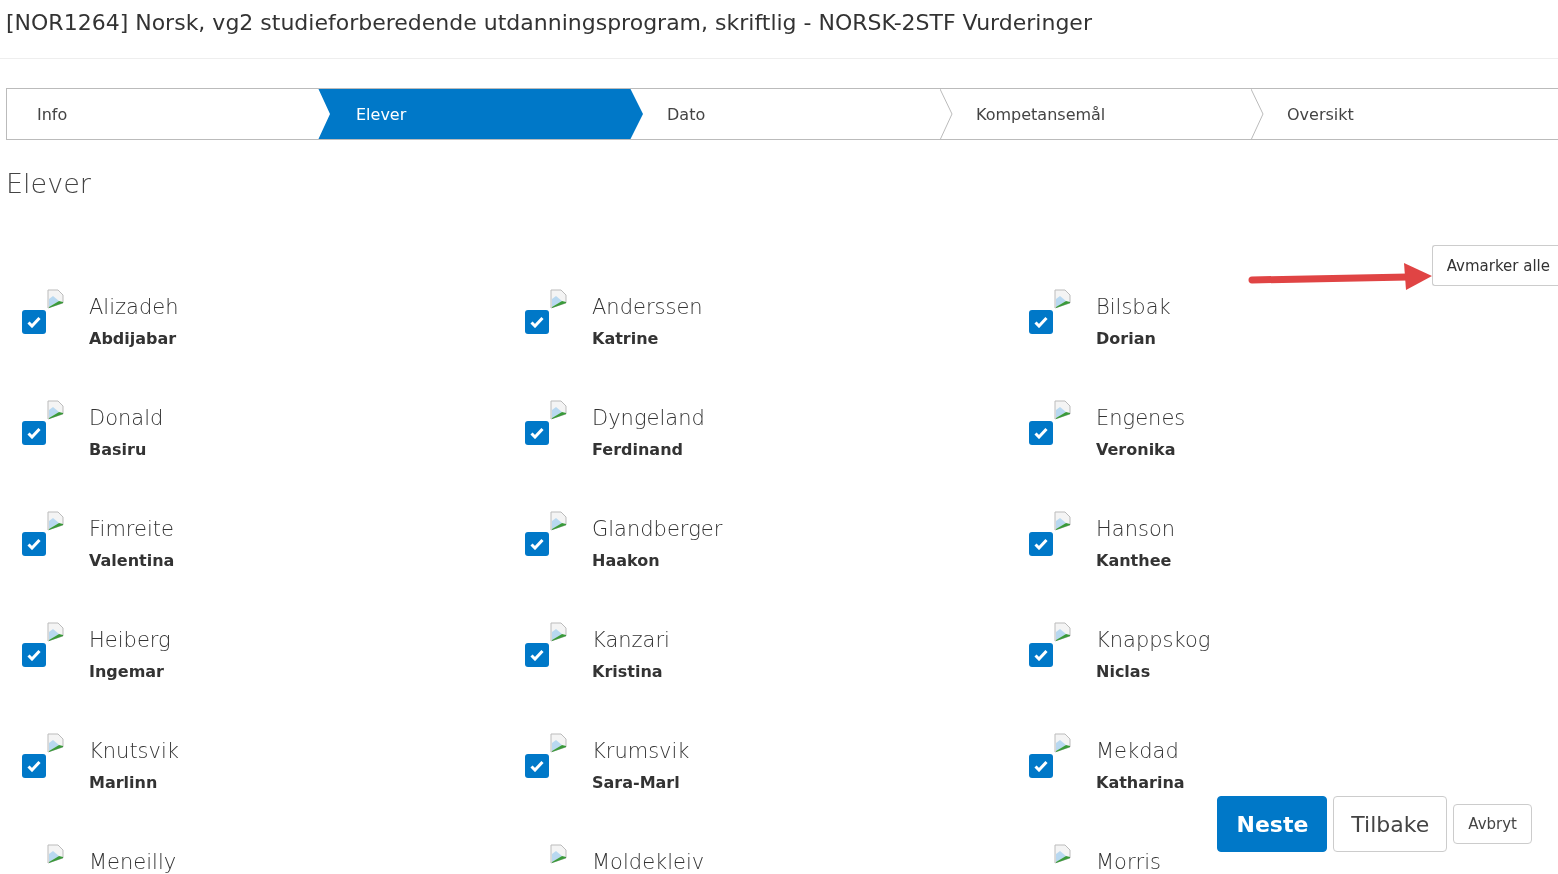 The width and height of the screenshot is (1558, 874). What do you see at coordinates (1272, 824) in the screenshot?
I see `next-button: Neste` at bounding box center [1272, 824].